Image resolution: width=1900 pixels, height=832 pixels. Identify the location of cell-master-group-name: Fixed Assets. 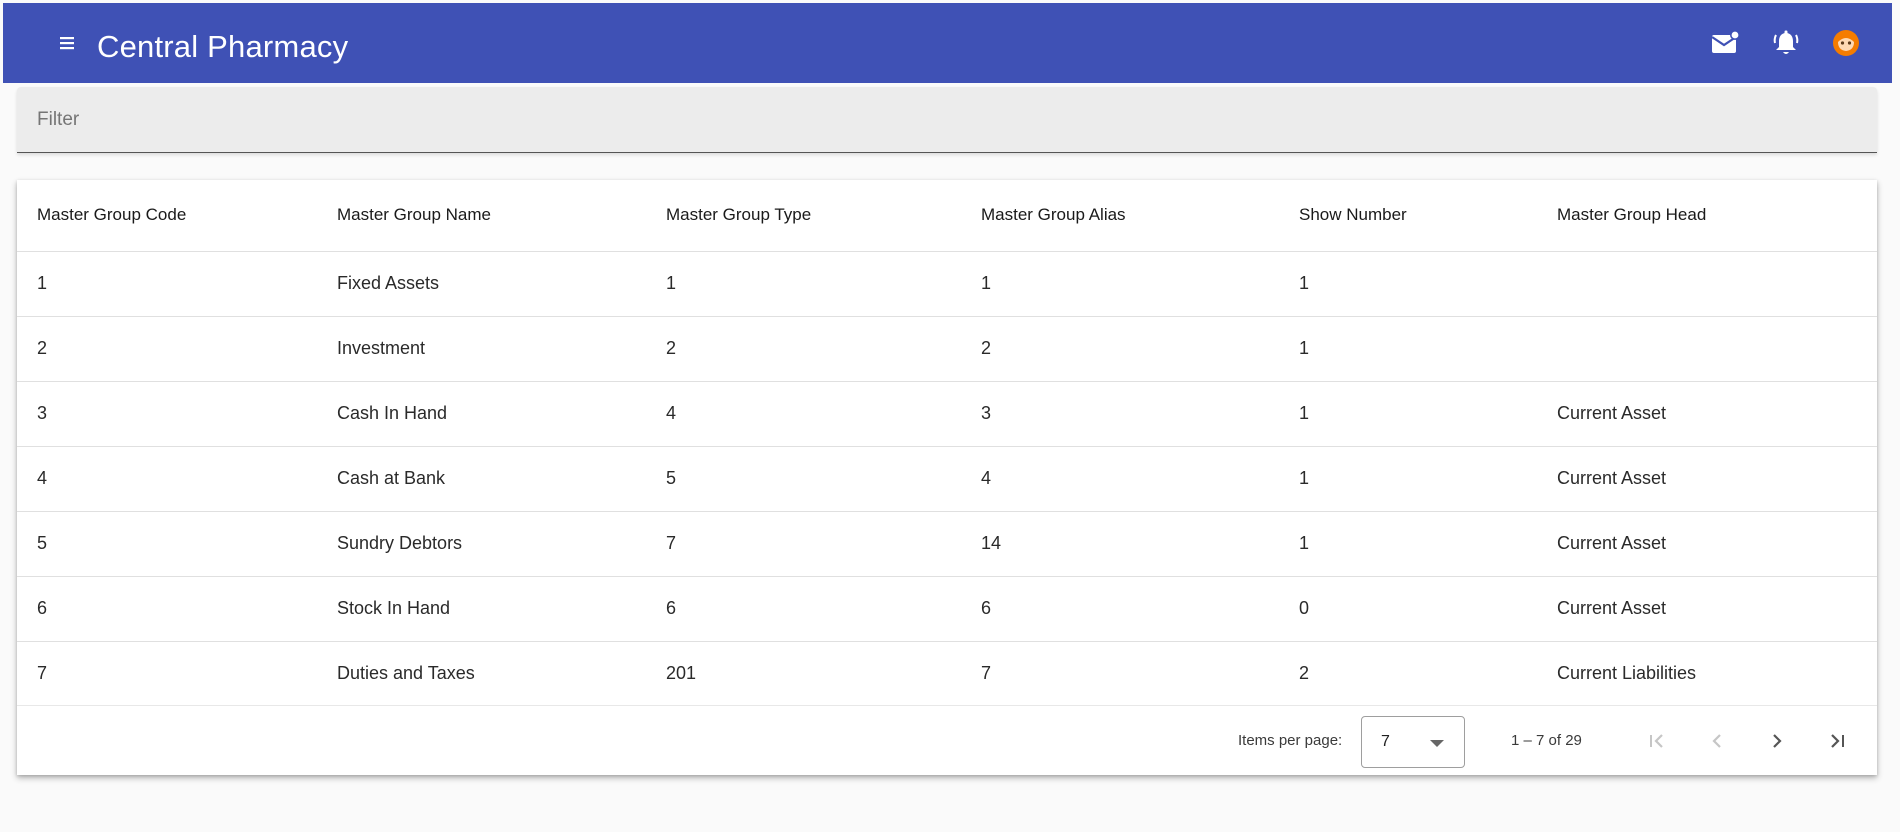
(501, 284).